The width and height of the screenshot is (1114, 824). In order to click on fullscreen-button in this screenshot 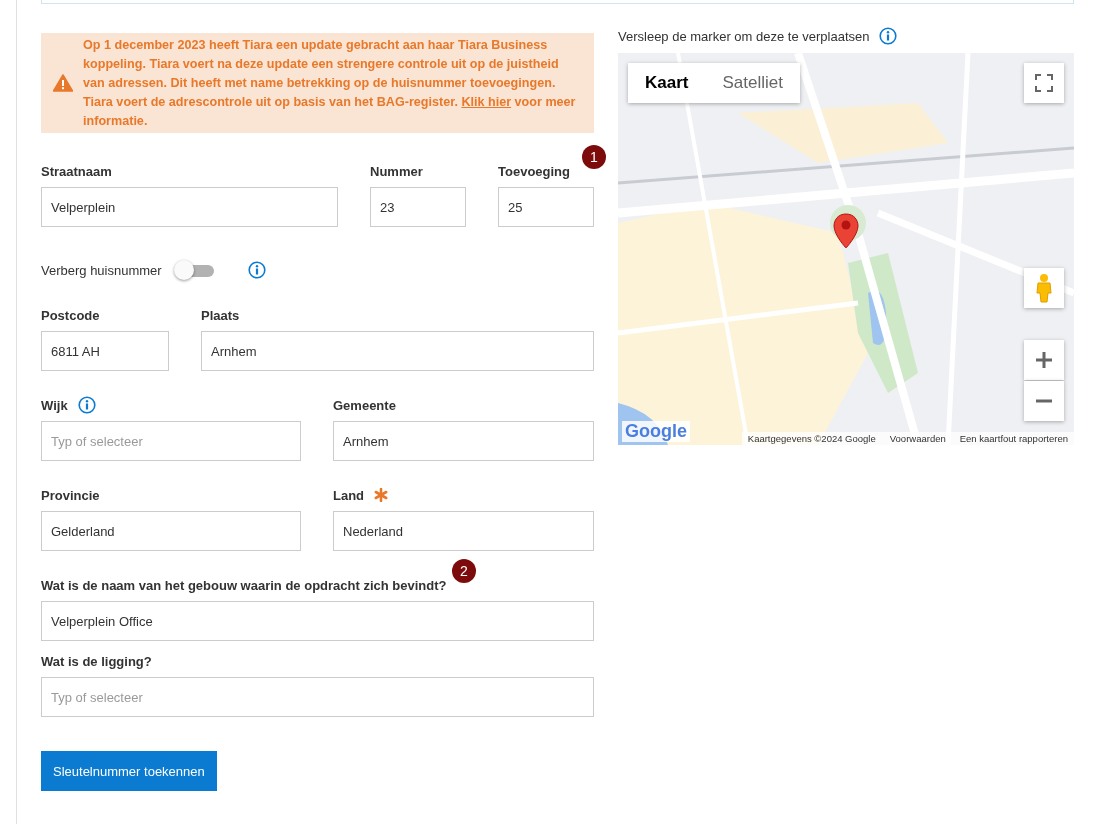, I will do `click(1044, 83)`.